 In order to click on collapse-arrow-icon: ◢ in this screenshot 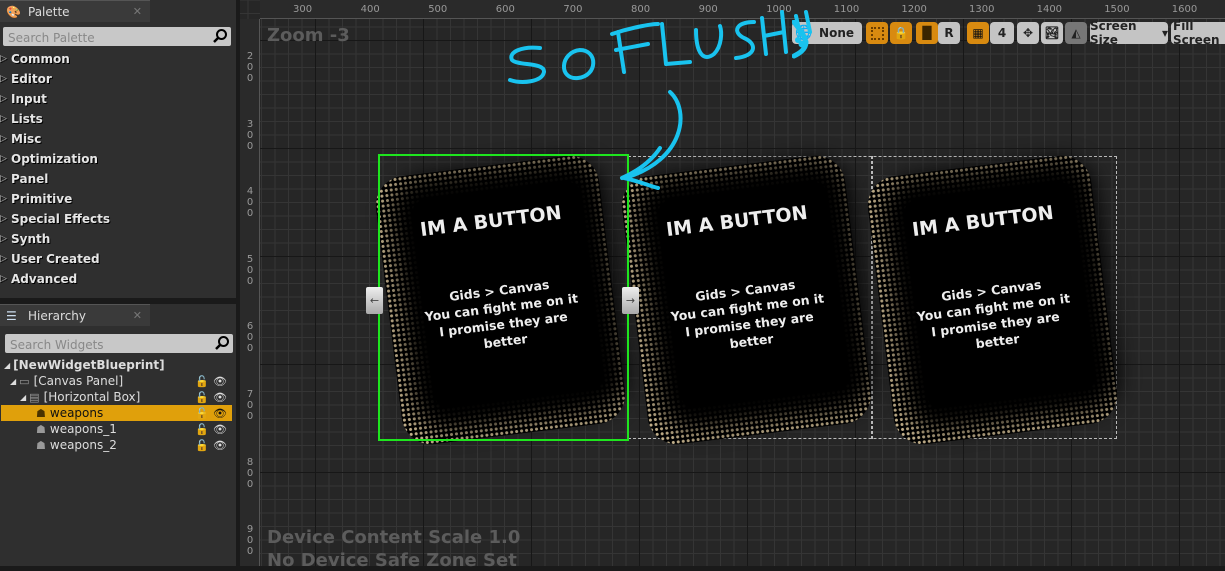, I will do `click(13, 381)`.